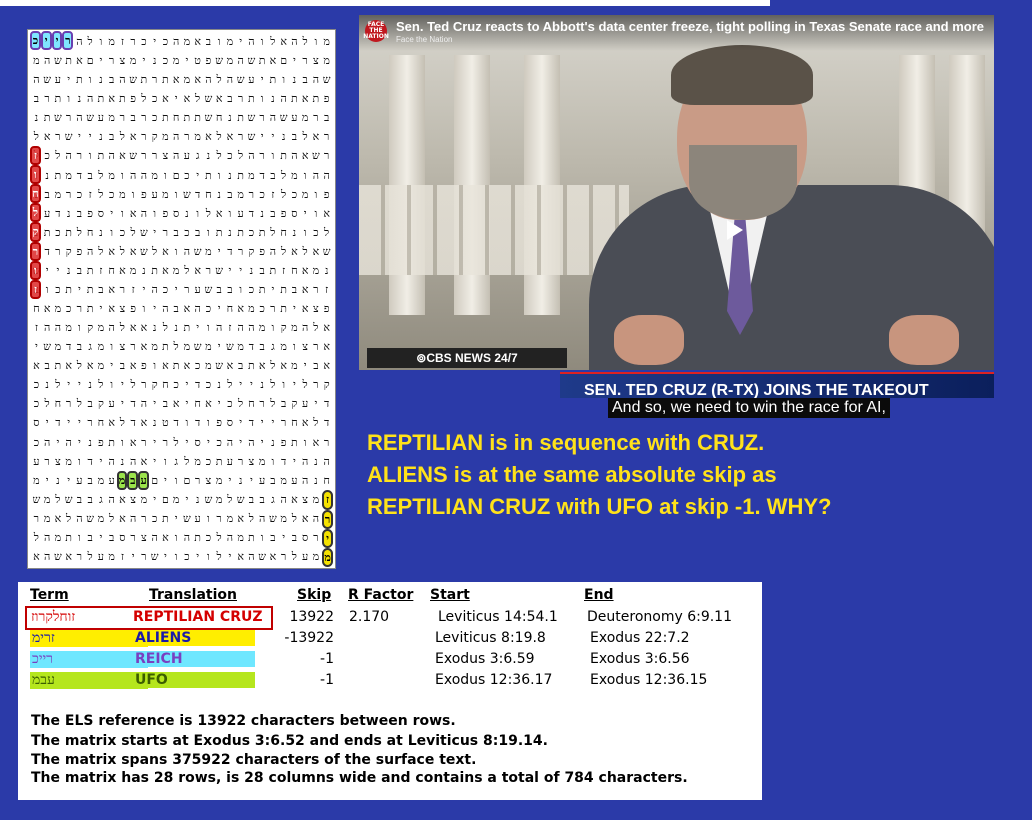  Describe the element at coordinates (599, 595) in the screenshot. I see `header-end: End` at that location.